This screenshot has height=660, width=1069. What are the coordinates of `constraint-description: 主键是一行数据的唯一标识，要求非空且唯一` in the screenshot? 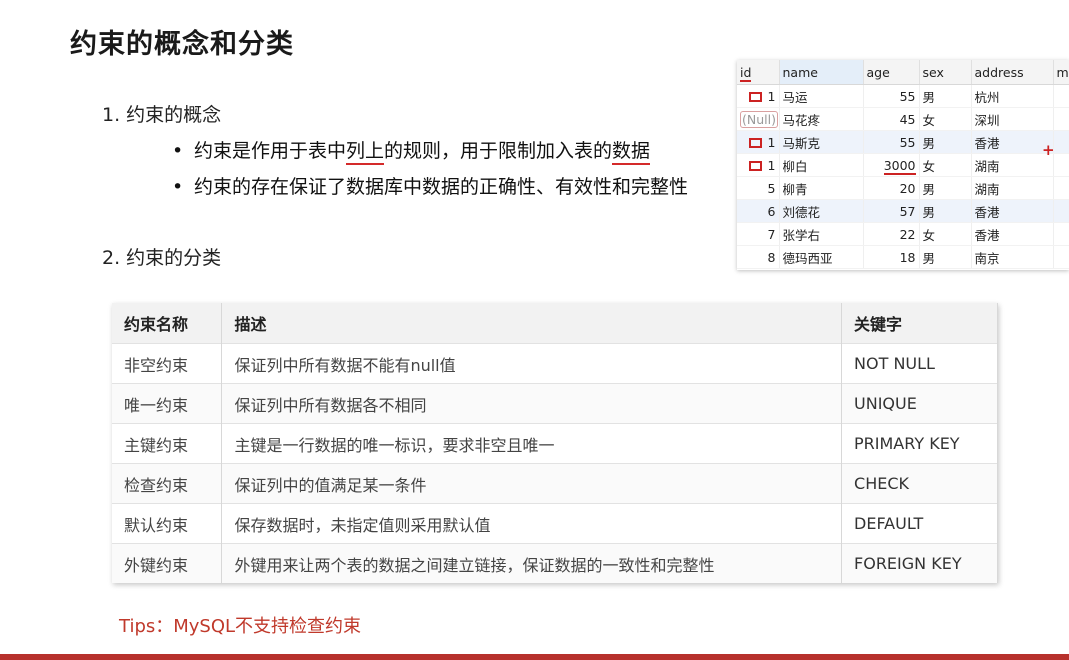 It's located at (532, 443).